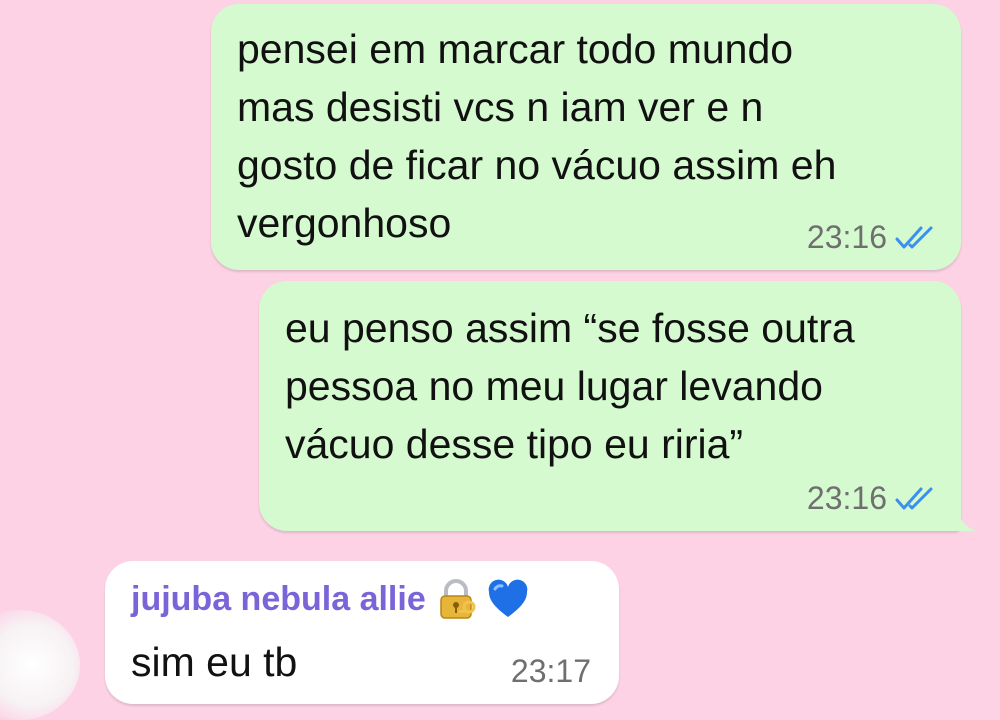 This screenshot has height=720, width=1000. What do you see at coordinates (40, 665) in the screenshot?
I see `avatar` at bounding box center [40, 665].